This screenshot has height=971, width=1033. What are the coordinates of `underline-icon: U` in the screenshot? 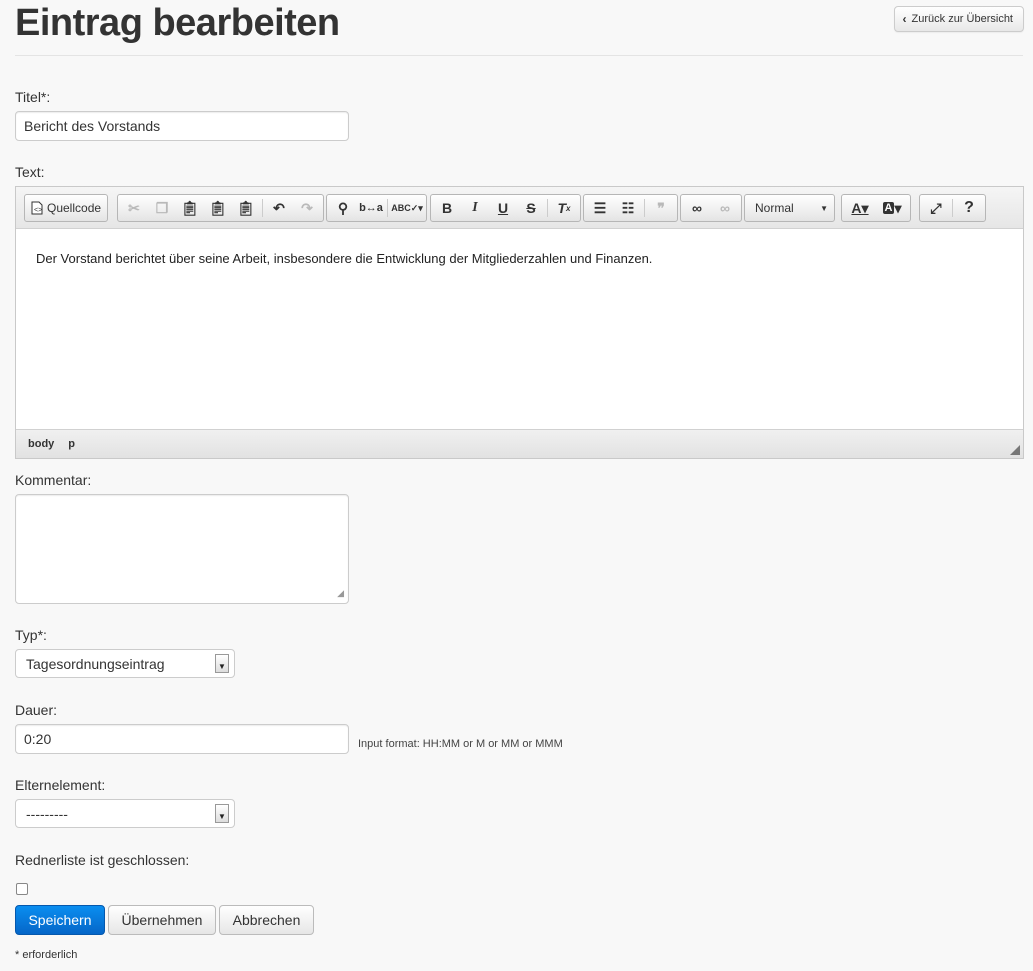 It's located at (503, 208).